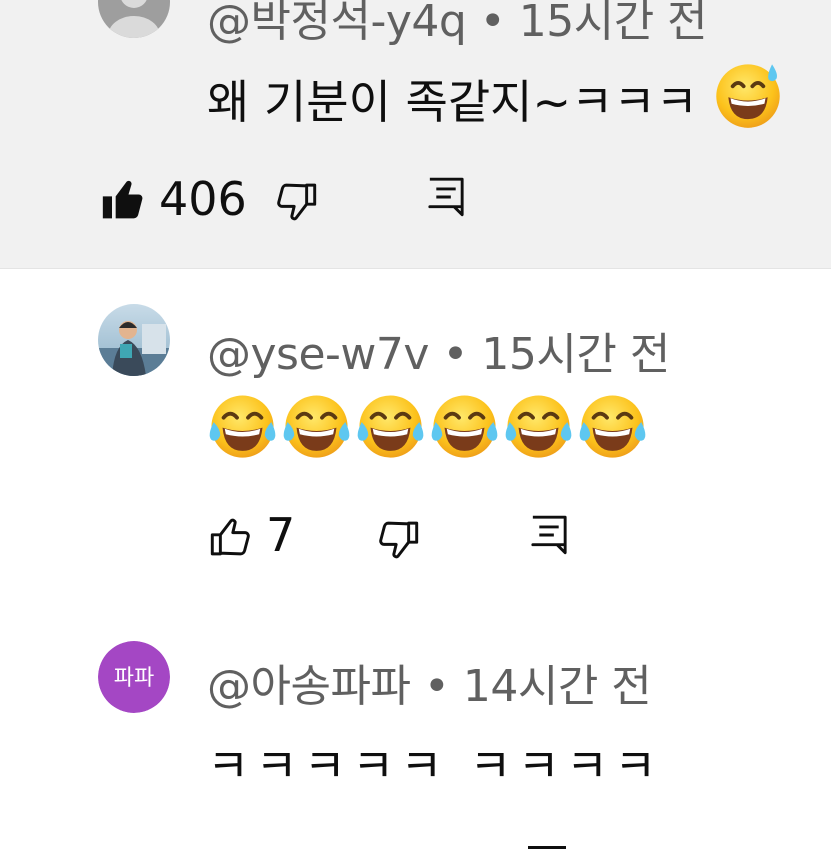 The image size is (831, 850). What do you see at coordinates (435, 766) in the screenshot?
I see `comment-text: ㅋㅋㅋㅋㅋ ㅋㅋㅋㅋ` at bounding box center [435, 766].